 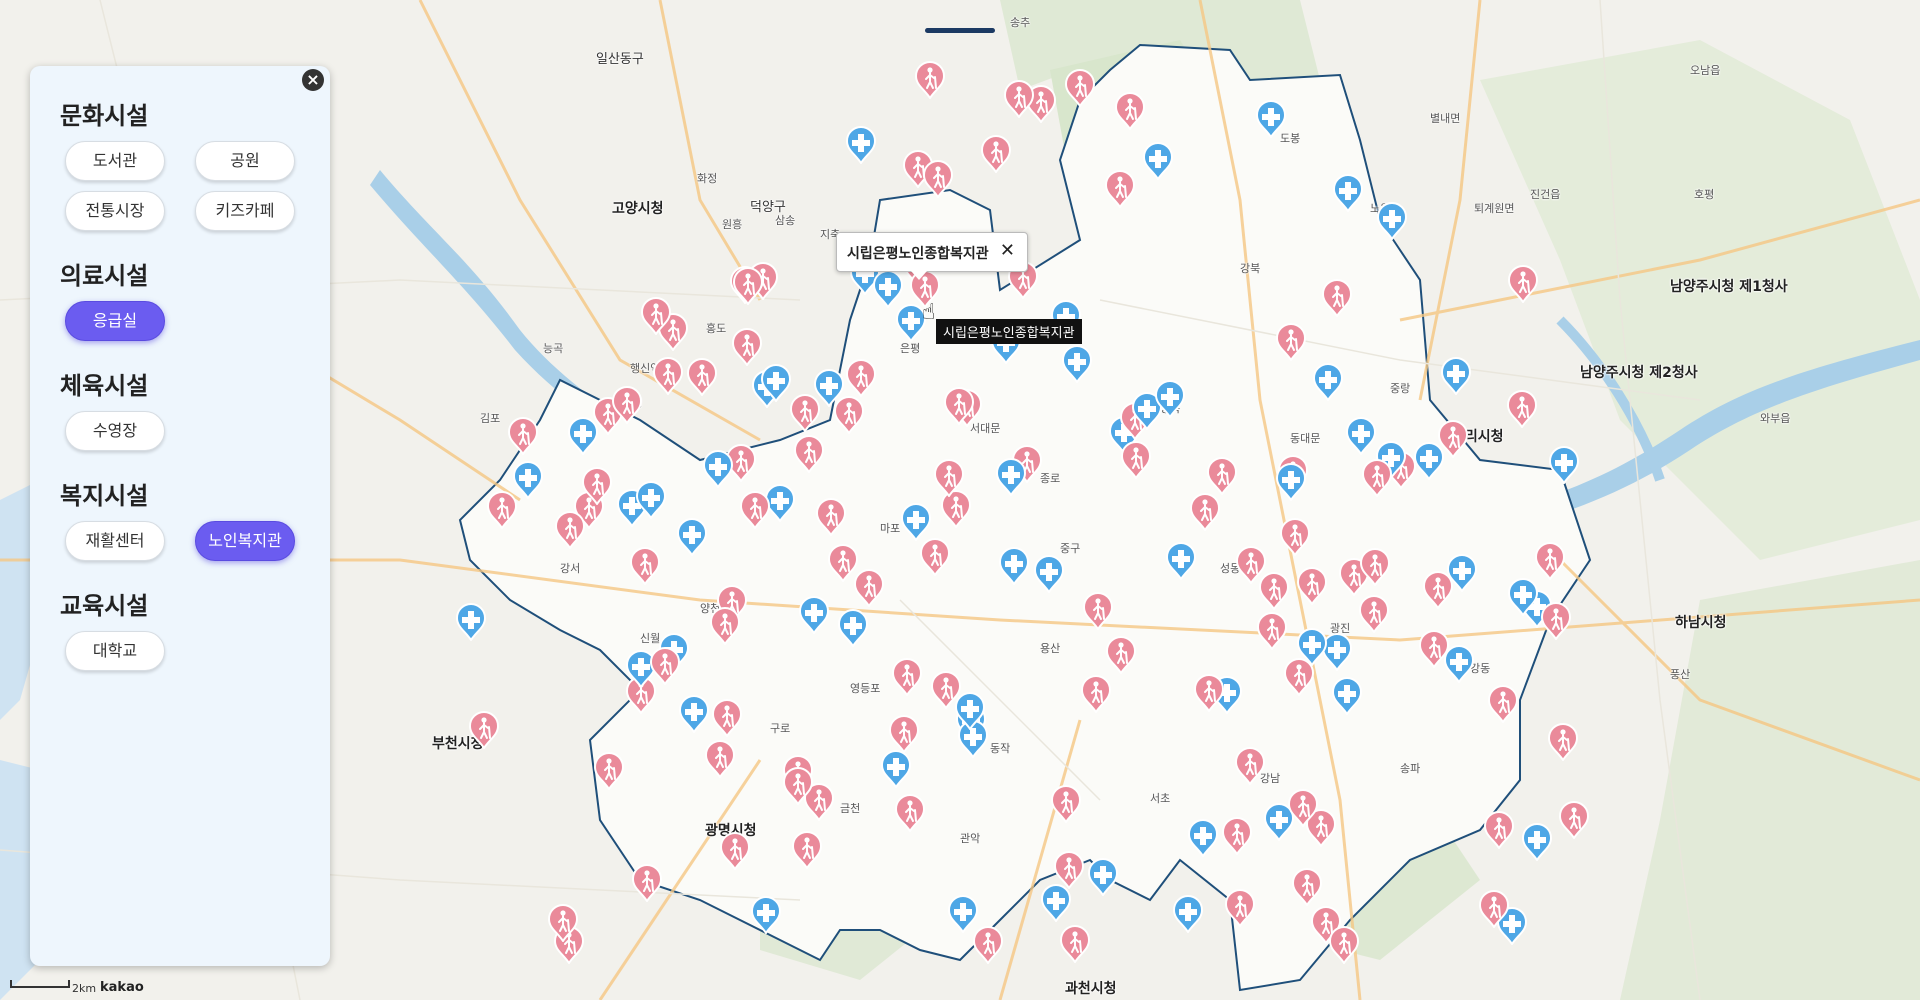 What do you see at coordinates (245, 211) in the screenshot?
I see `filter-chip: 키즈카페` at bounding box center [245, 211].